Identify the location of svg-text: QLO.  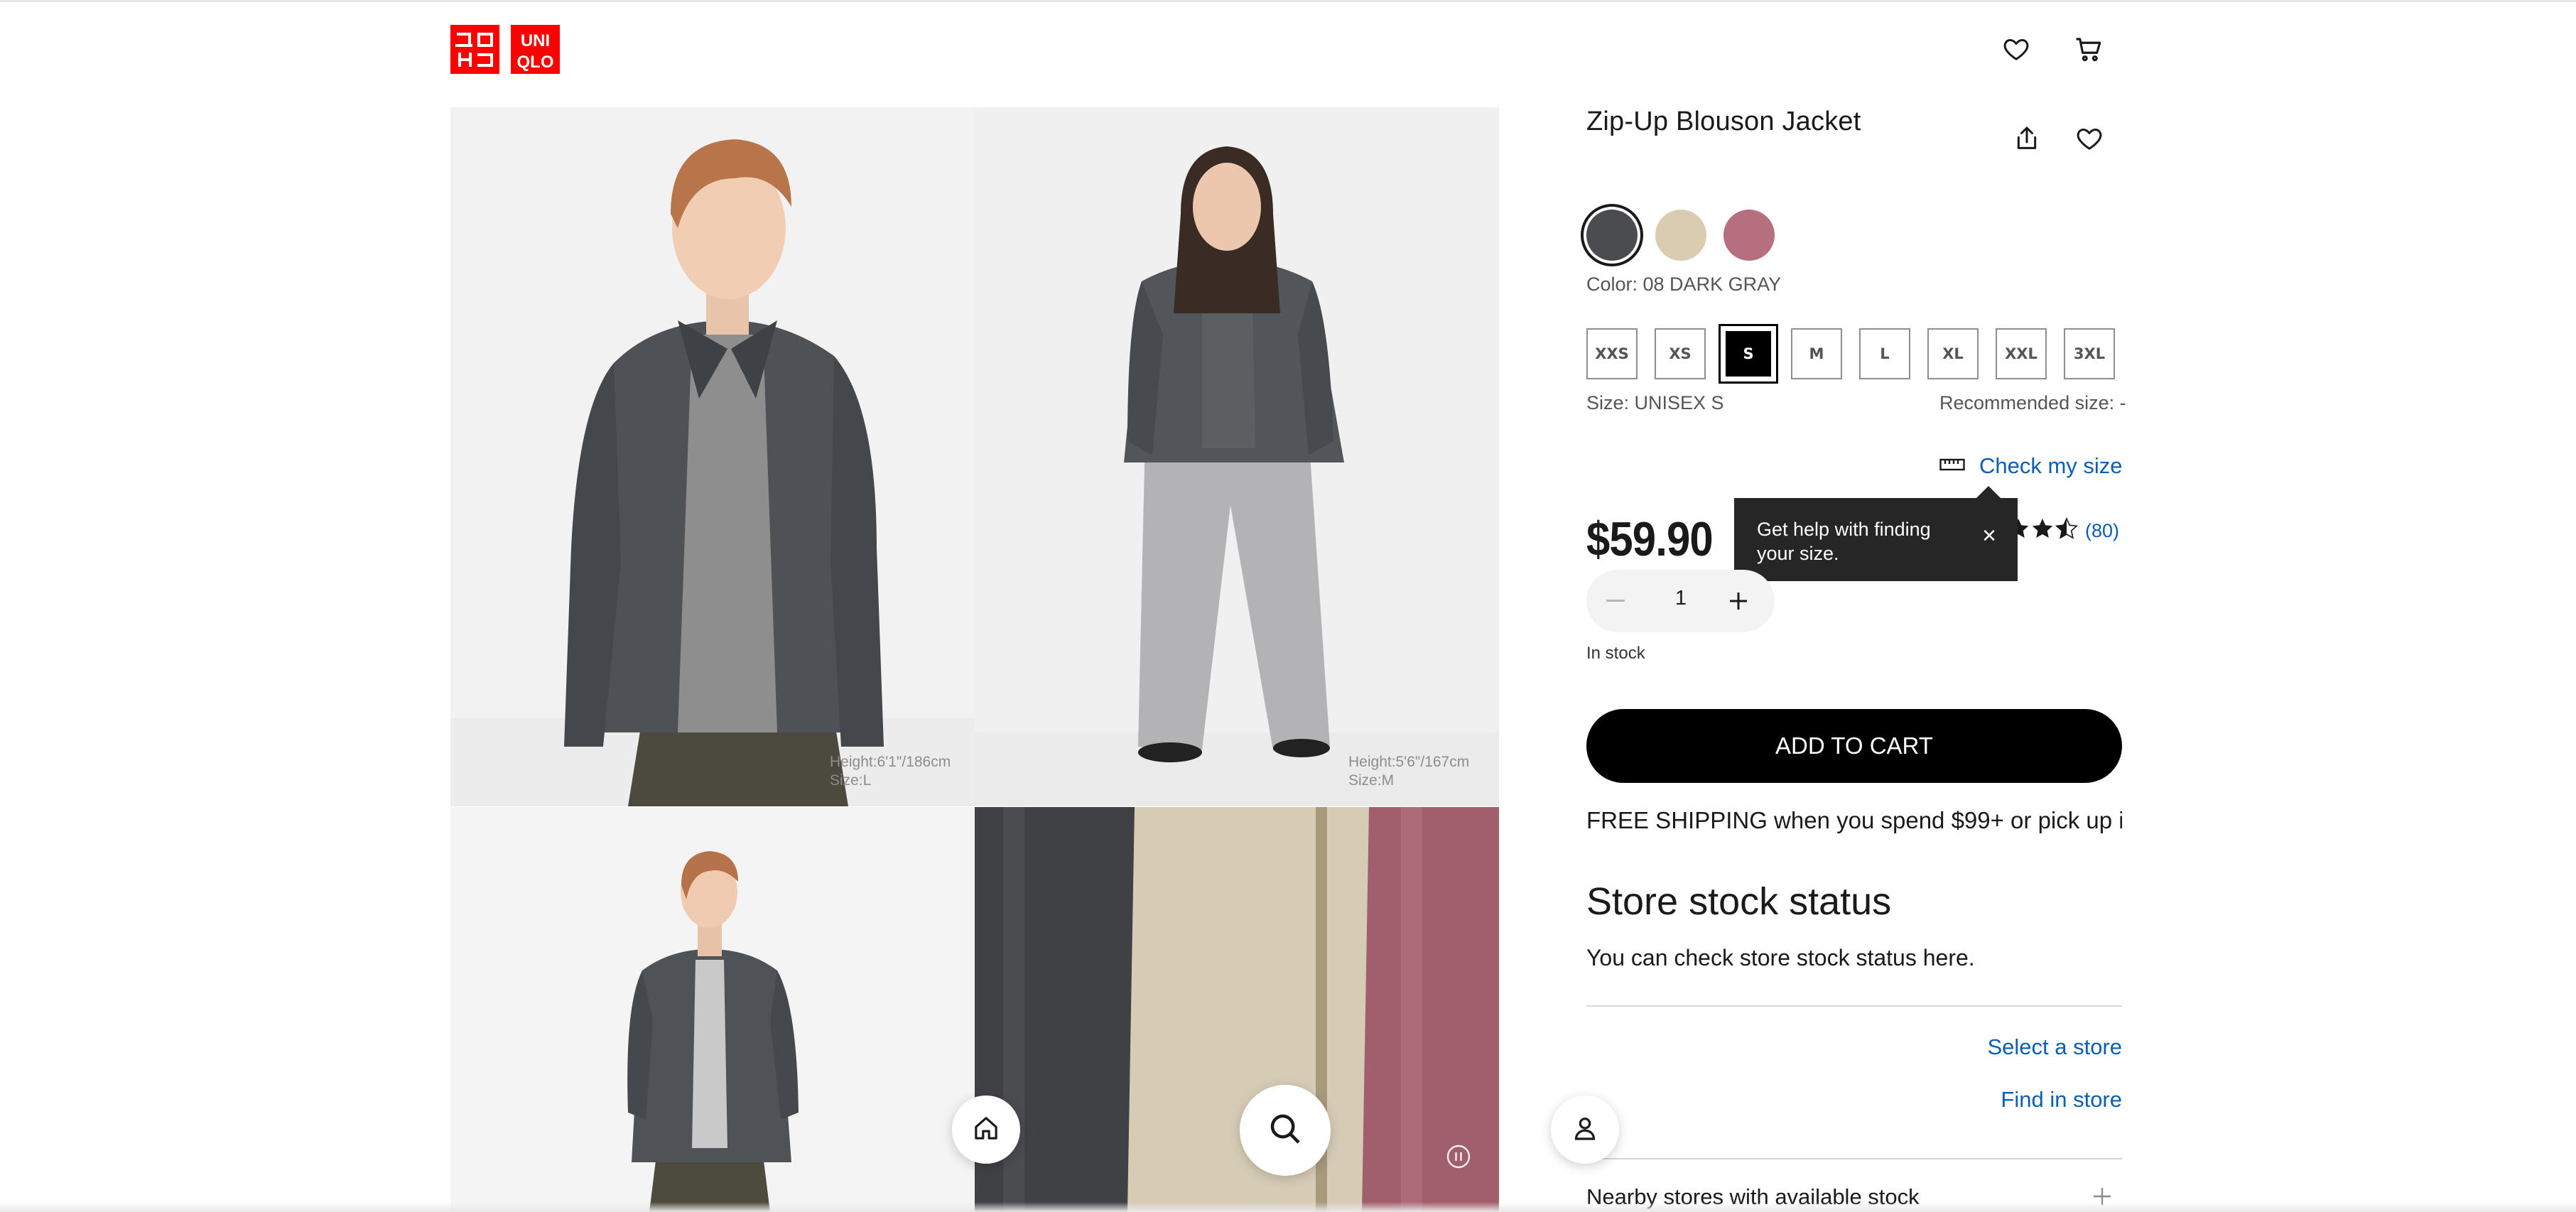
(535, 62).